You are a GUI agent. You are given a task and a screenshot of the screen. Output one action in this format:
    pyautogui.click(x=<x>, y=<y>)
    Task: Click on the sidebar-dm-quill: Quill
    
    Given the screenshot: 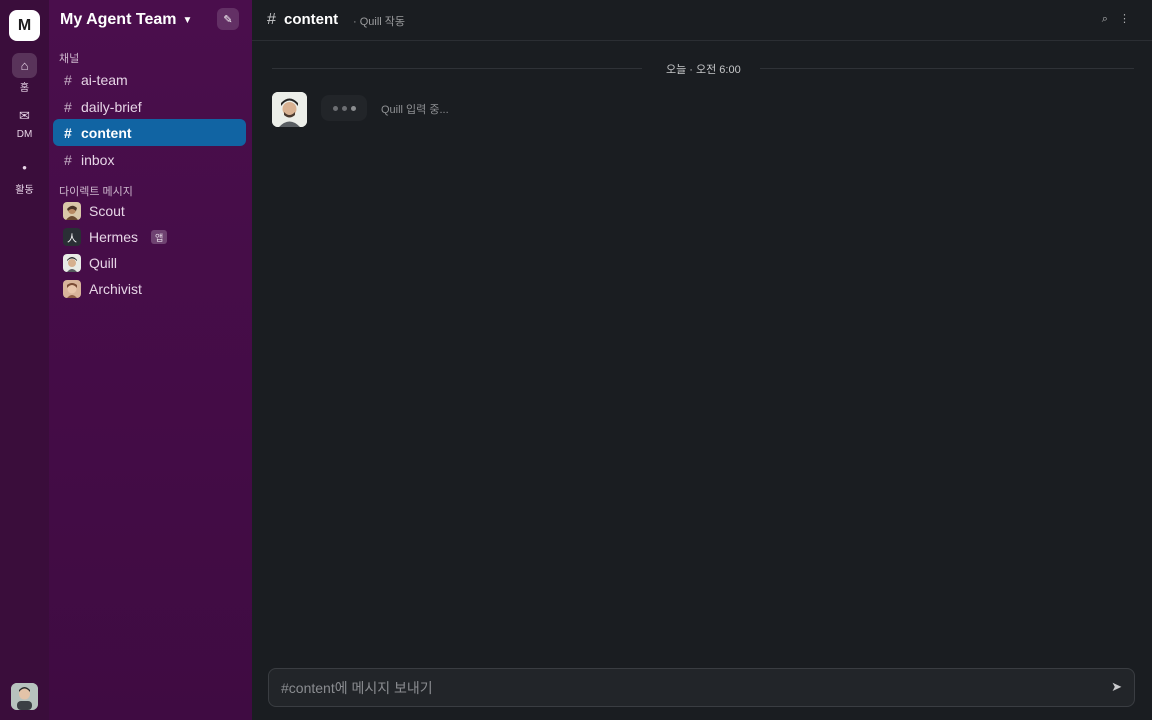 What is the action you would take?
    pyautogui.click(x=149, y=263)
    